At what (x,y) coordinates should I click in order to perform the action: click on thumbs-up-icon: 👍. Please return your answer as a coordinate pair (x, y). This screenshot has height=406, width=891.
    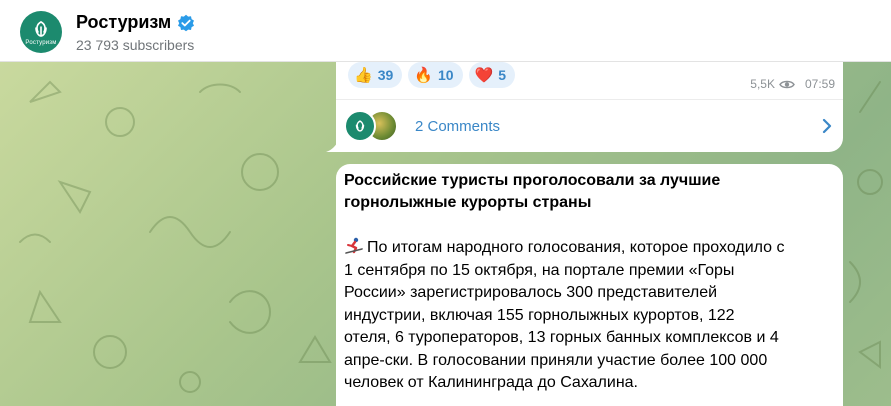
    Looking at the image, I should click on (363, 75).